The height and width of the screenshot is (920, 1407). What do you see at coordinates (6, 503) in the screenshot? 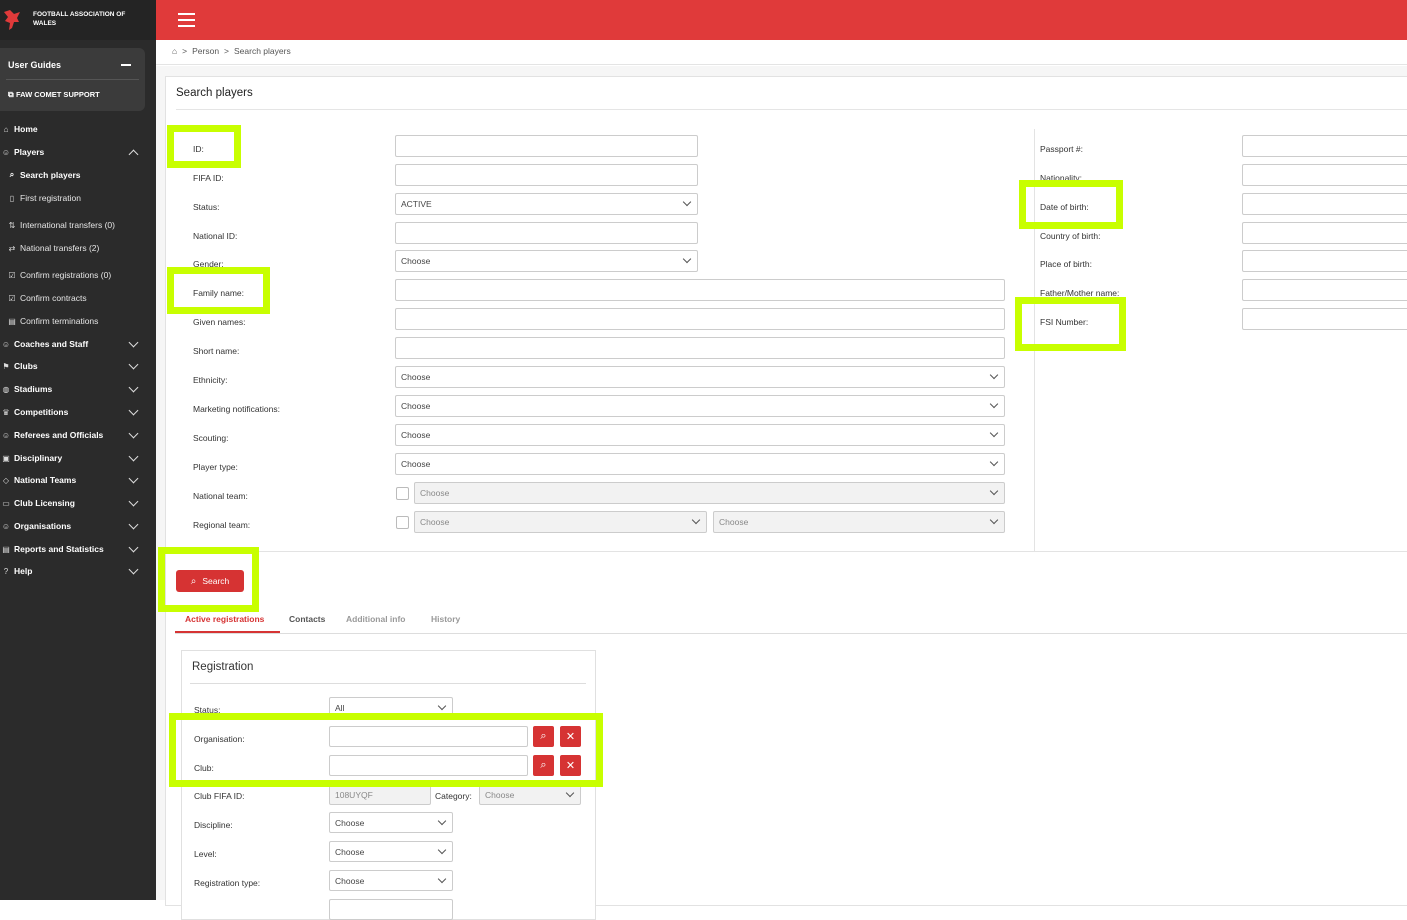
I see `book-icon: ▭` at bounding box center [6, 503].